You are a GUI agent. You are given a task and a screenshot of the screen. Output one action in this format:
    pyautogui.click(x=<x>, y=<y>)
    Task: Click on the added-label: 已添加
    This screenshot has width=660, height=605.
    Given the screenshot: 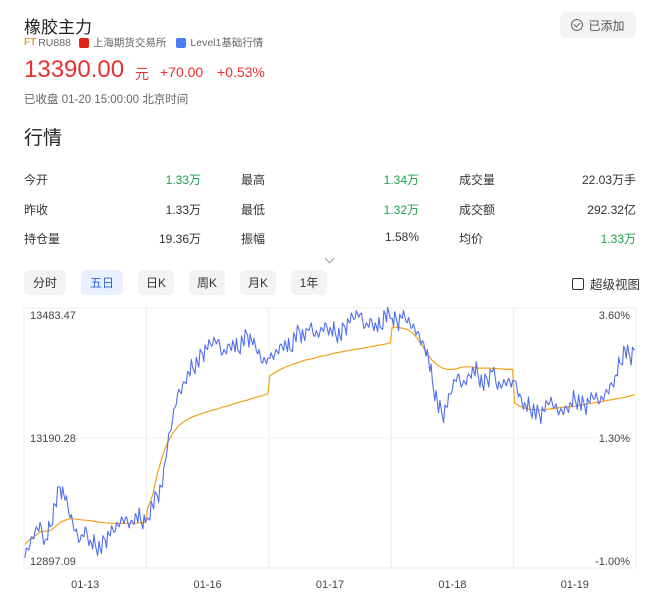 What is the action you would take?
    pyautogui.click(x=606, y=25)
    